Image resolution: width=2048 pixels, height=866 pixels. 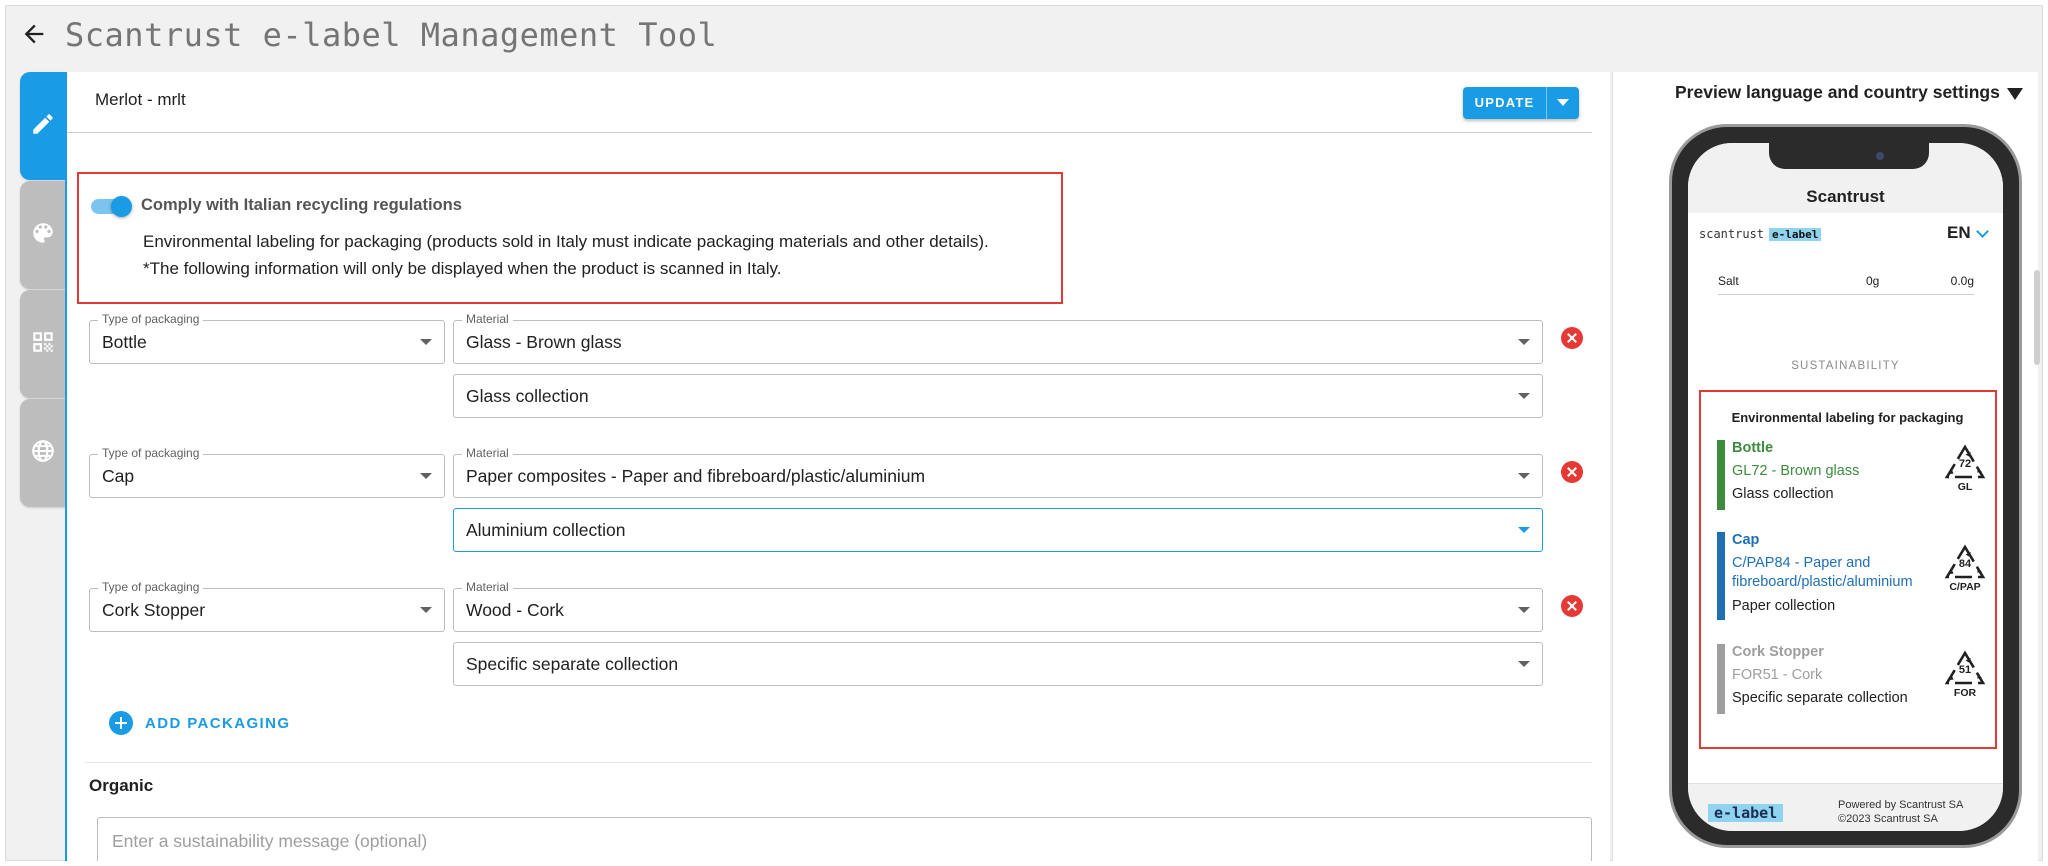 I want to click on tab-language, so click(x=43, y=453).